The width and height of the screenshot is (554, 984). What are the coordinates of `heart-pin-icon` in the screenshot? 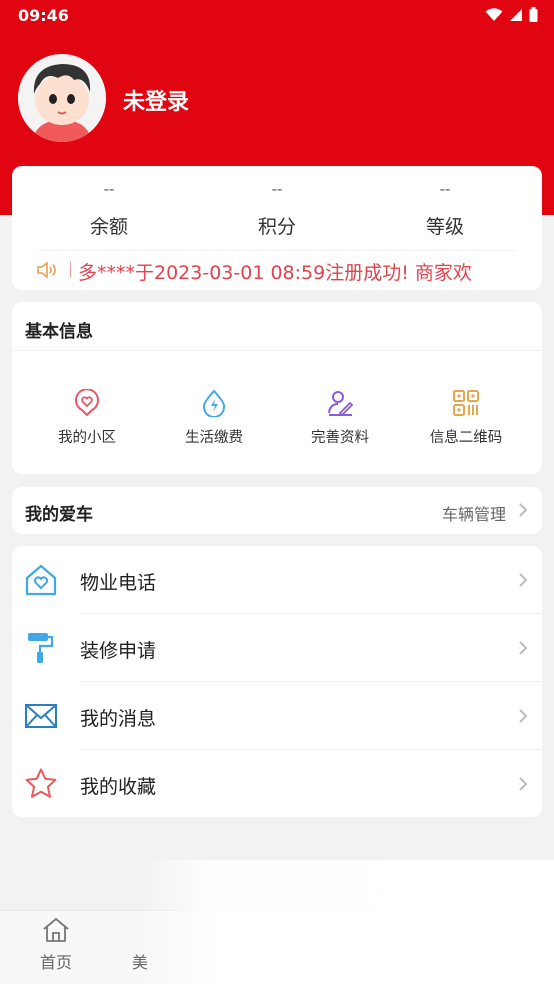 It's located at (87, 403).